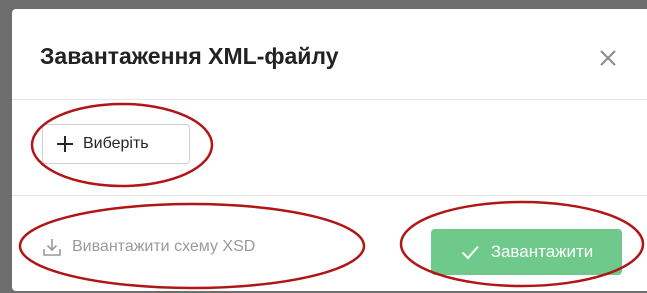 The height and width of the screenshot is (293, 647). I want to click on close-button, so click(608, 58).